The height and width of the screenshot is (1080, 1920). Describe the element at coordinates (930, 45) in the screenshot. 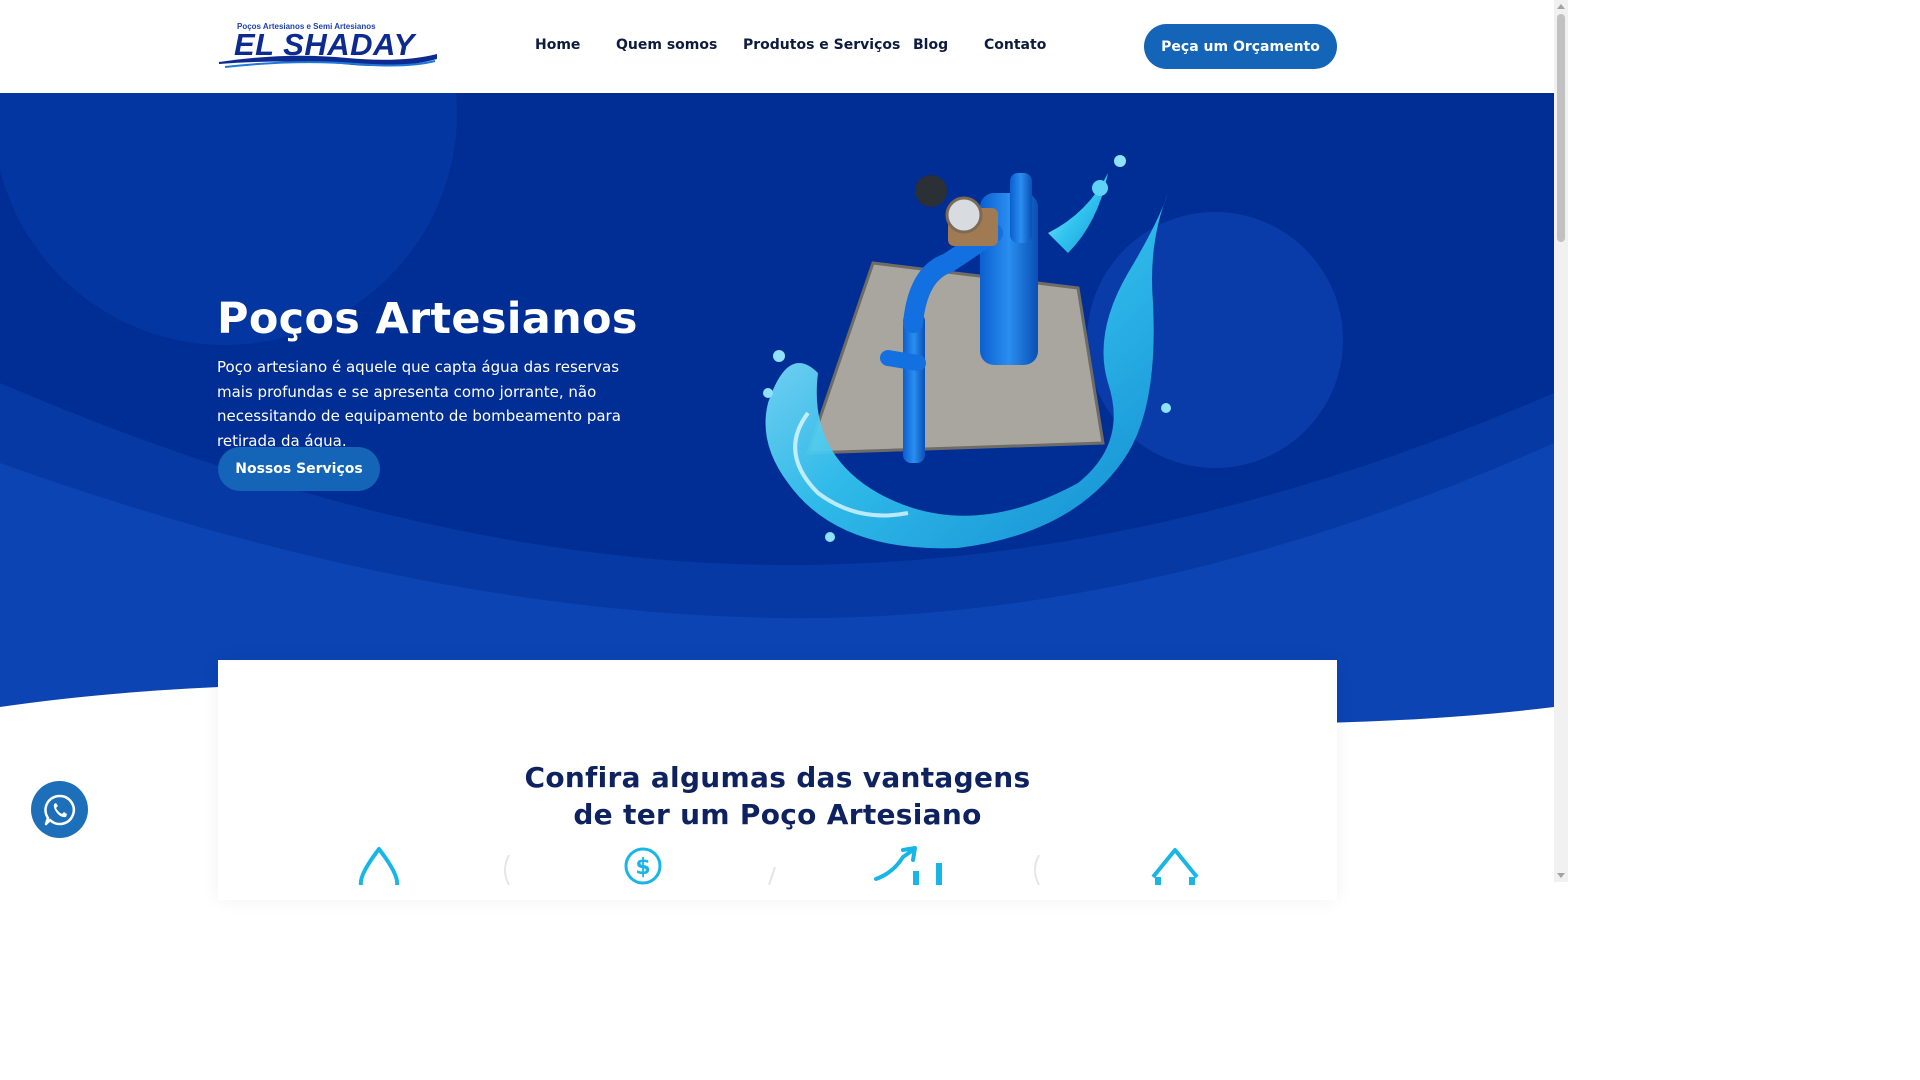

I see `nav-blog: Blog` at that location.